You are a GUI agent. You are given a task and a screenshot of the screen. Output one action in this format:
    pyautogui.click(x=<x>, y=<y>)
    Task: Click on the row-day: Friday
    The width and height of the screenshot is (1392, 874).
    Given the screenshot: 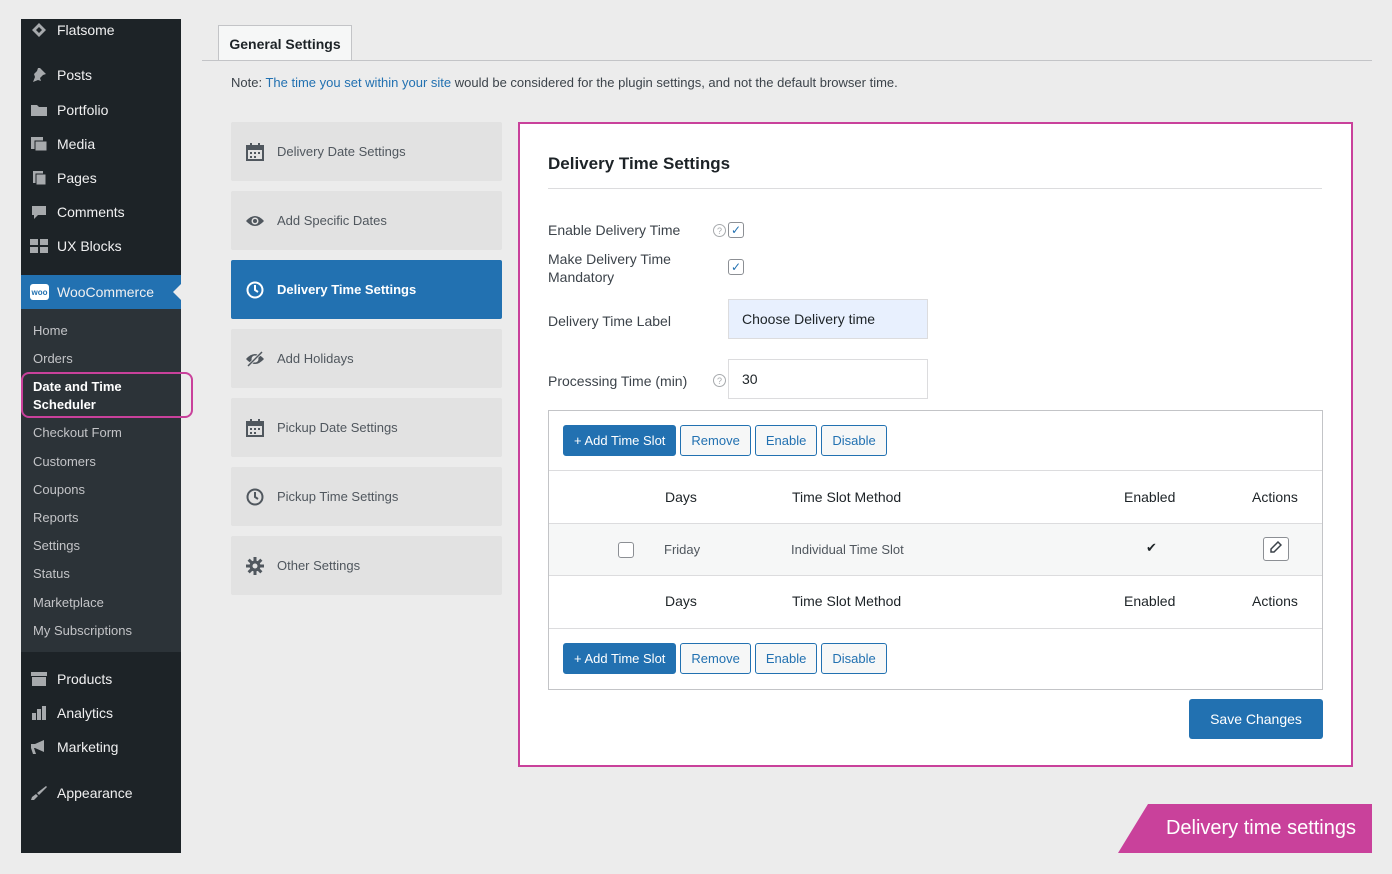 What is the action you would take?
    pyautogui.click(x=682, y=549)
    